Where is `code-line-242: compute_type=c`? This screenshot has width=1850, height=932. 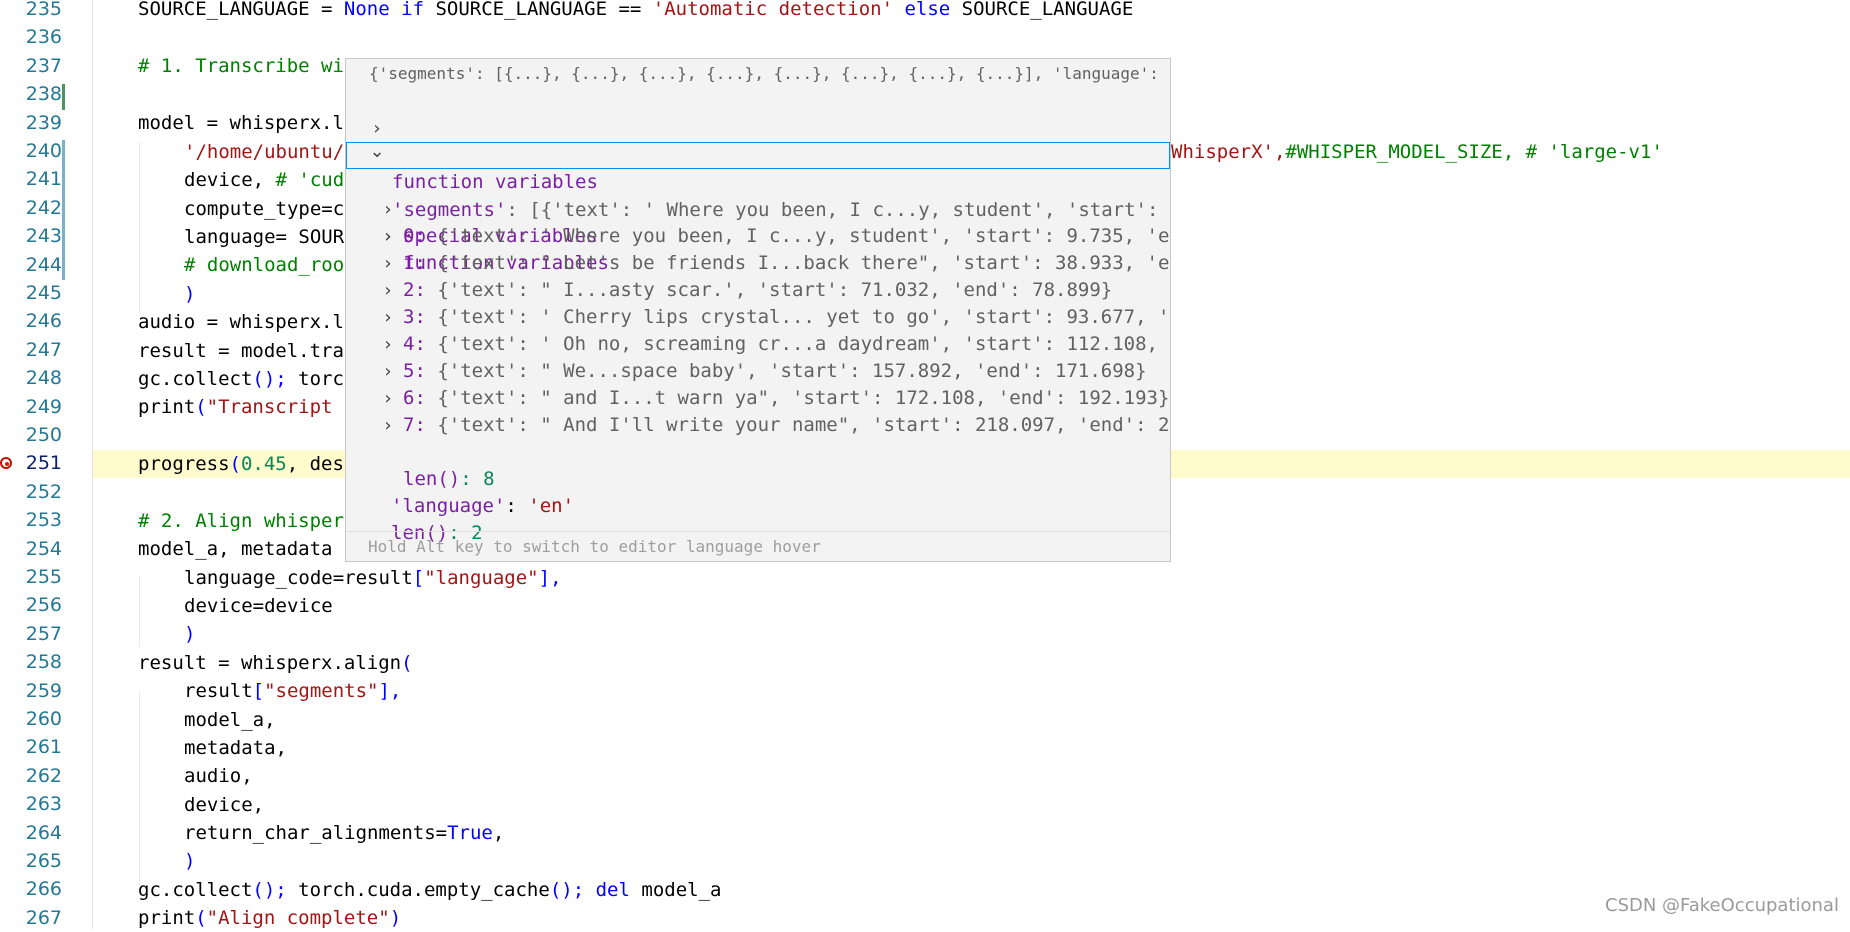
code-line-242: compute_type=c is located at coordinates (264, 209).